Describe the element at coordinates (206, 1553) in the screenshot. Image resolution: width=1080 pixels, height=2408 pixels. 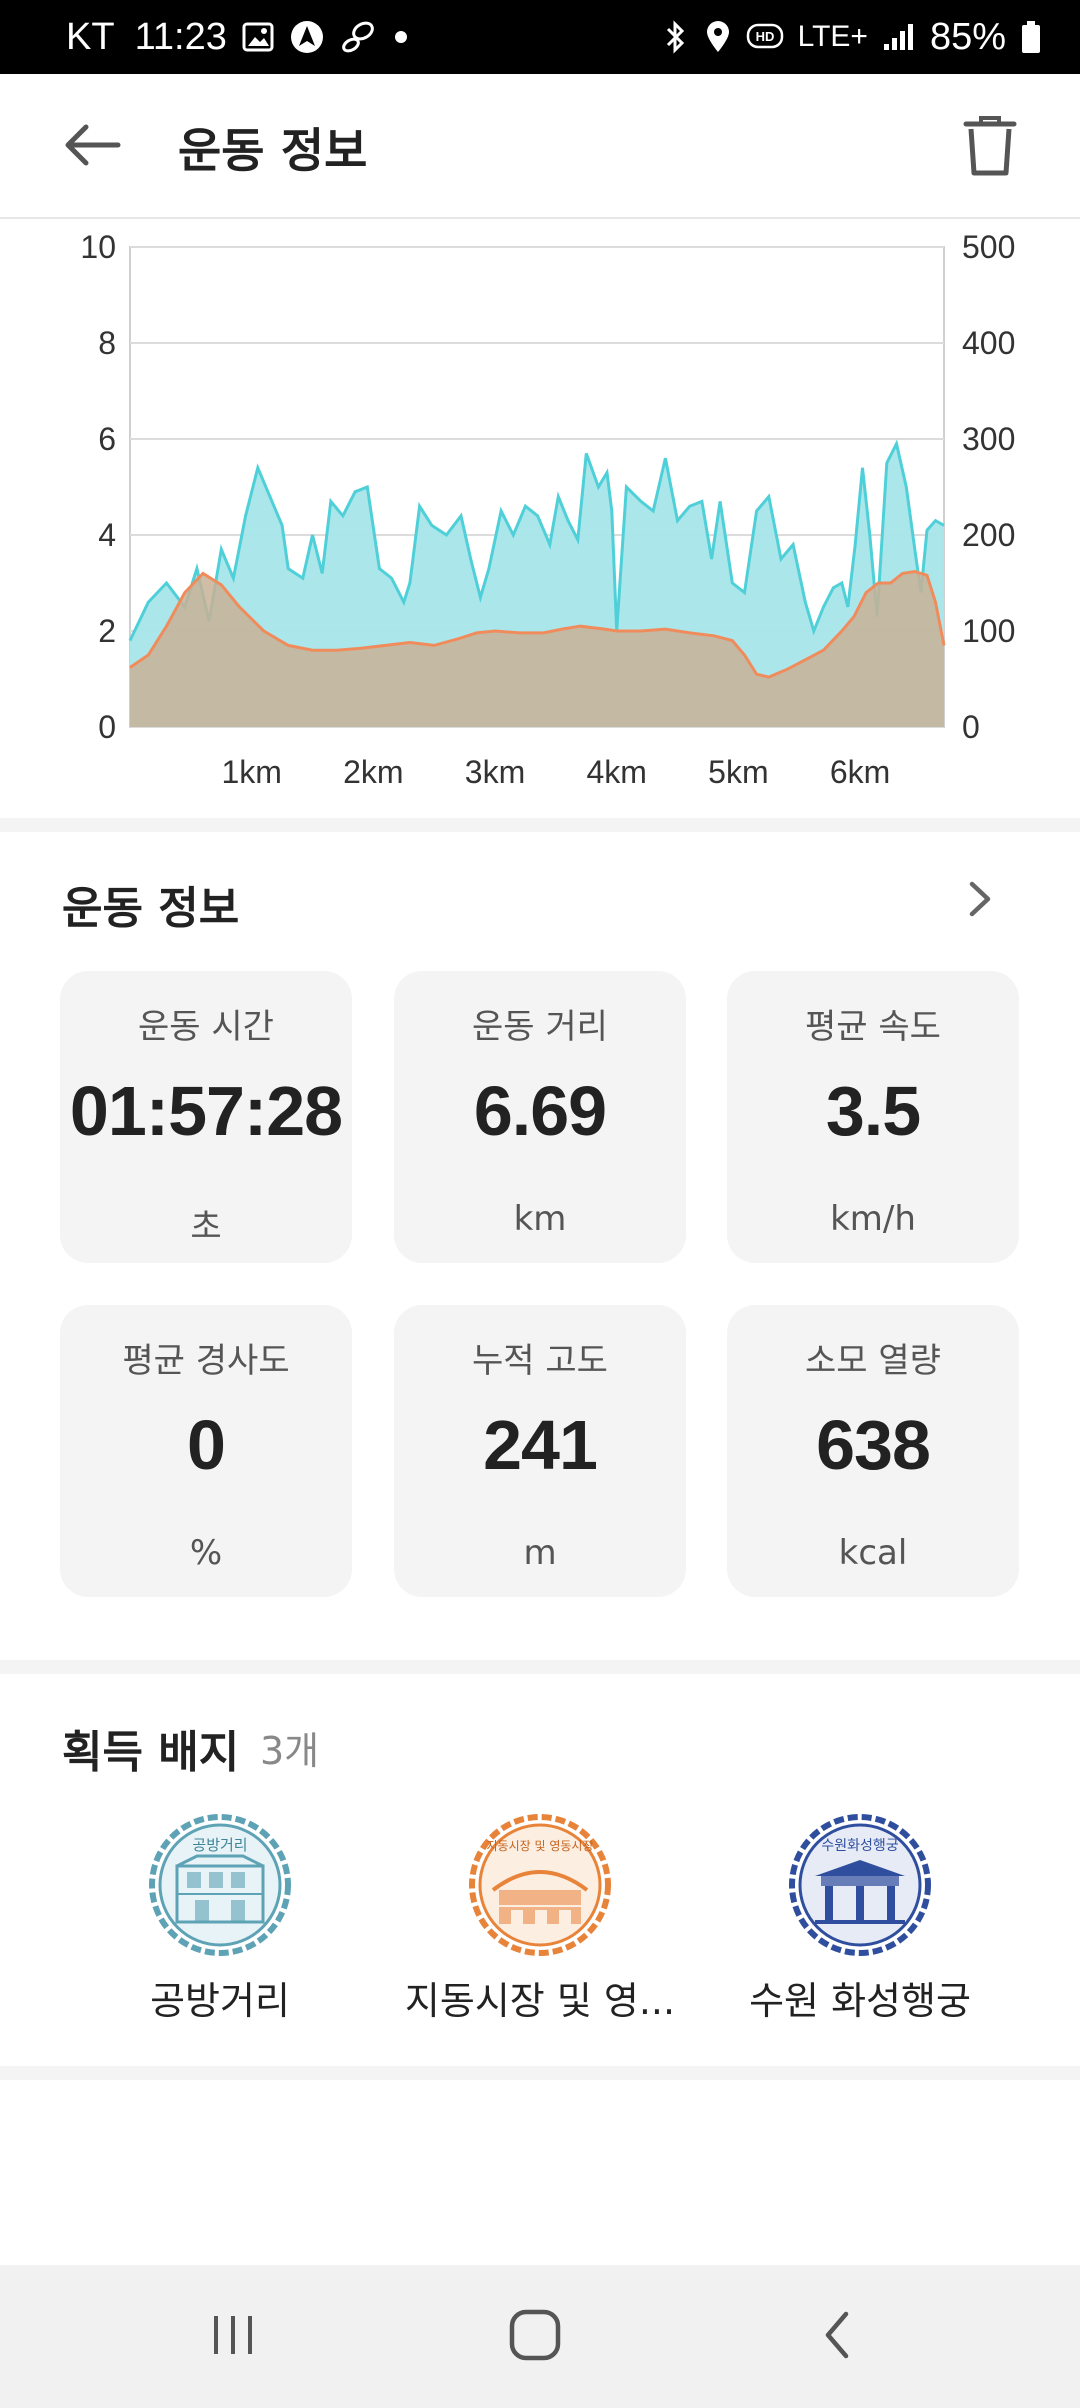
I see `stat-unit: %` at that location.